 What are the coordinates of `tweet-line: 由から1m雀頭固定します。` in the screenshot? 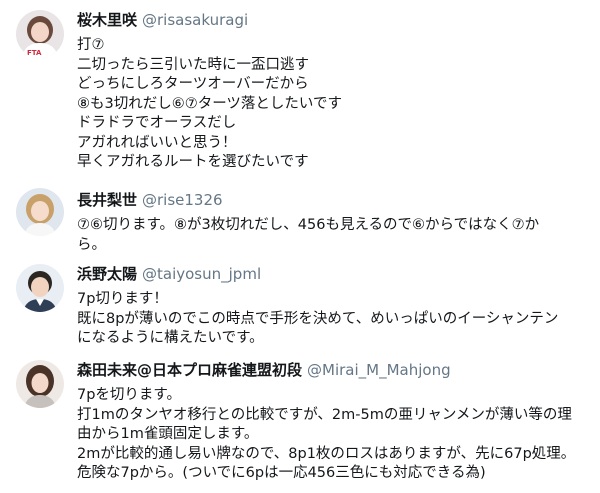 It's located at (168, 434).